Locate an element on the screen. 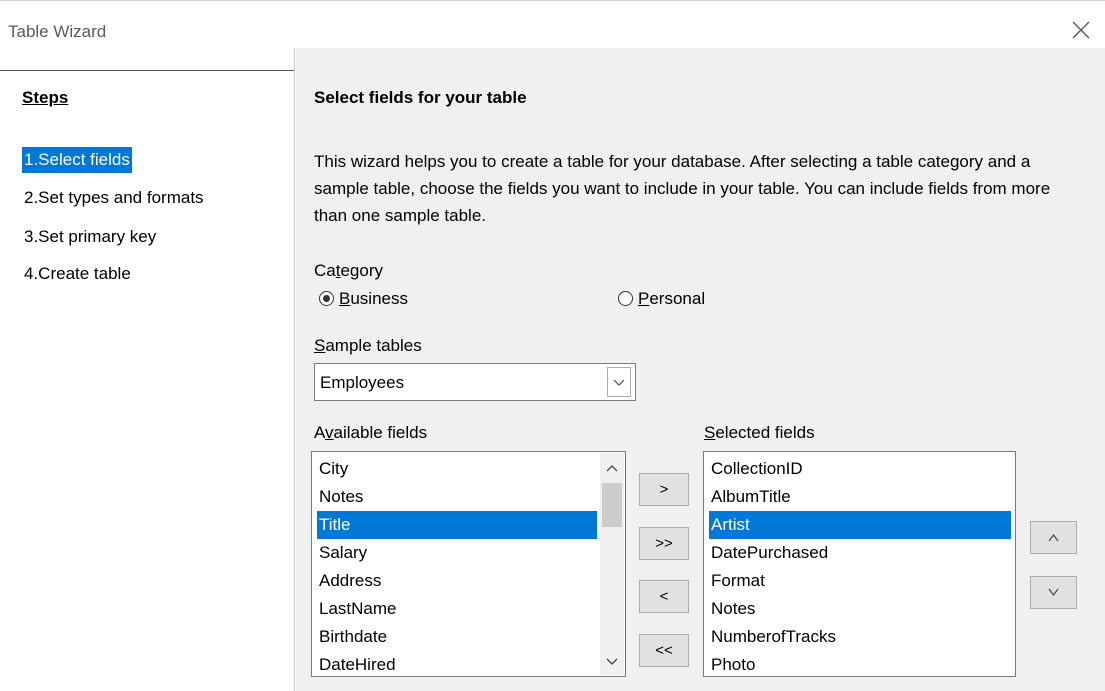 Image resolution: width=1105 pixels, height=691 pixels. dropdown-button is located at coordinates (619, 382).